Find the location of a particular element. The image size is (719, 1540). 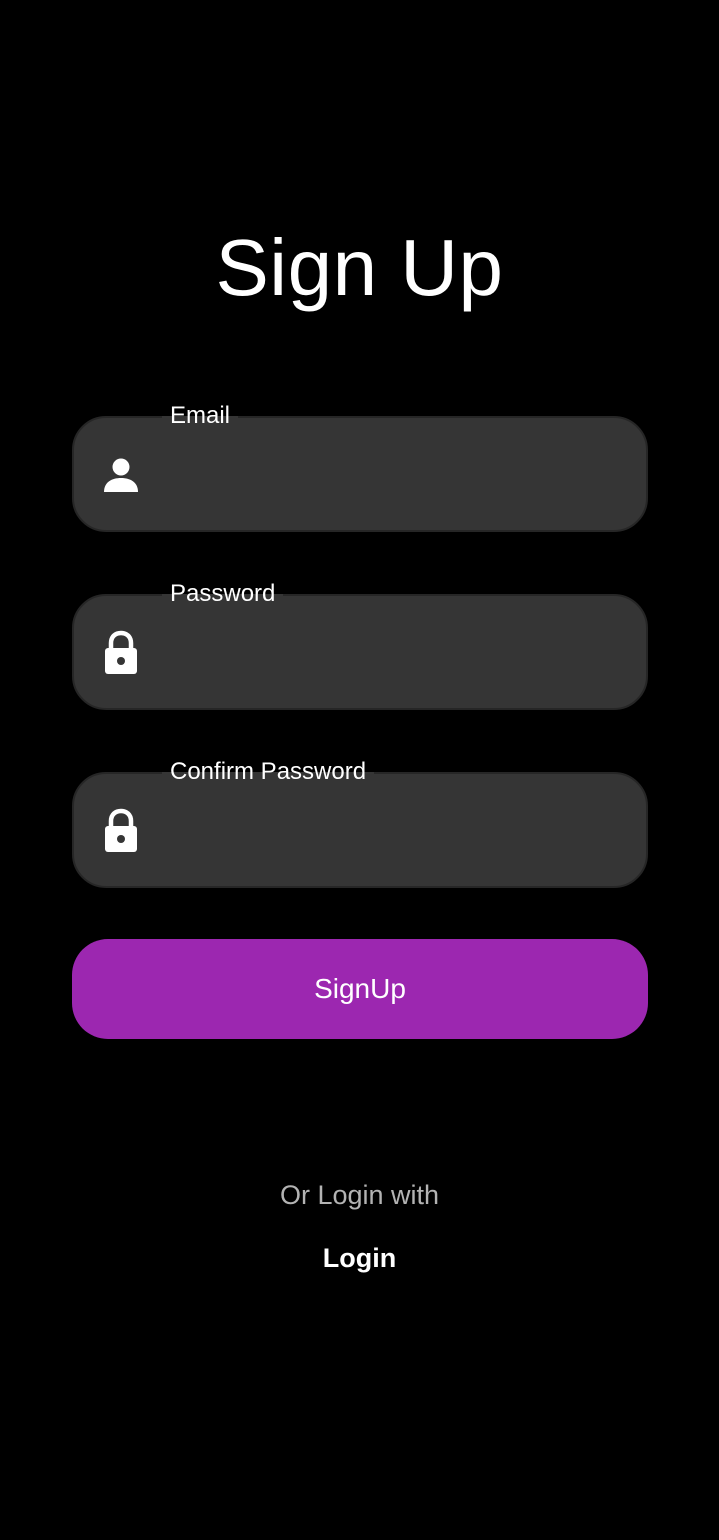

login-link: Login is located at coordinates (359, 1258).